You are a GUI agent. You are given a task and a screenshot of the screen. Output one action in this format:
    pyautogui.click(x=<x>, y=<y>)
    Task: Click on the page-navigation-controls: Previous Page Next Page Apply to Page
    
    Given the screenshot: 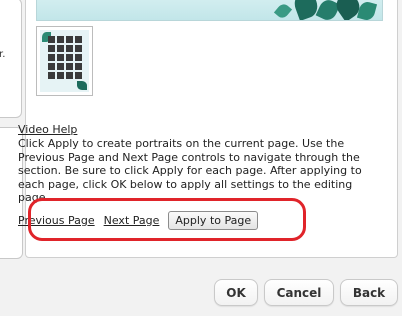 What is the action you would take?
    pyautogui.click(x=138, y=220)
    